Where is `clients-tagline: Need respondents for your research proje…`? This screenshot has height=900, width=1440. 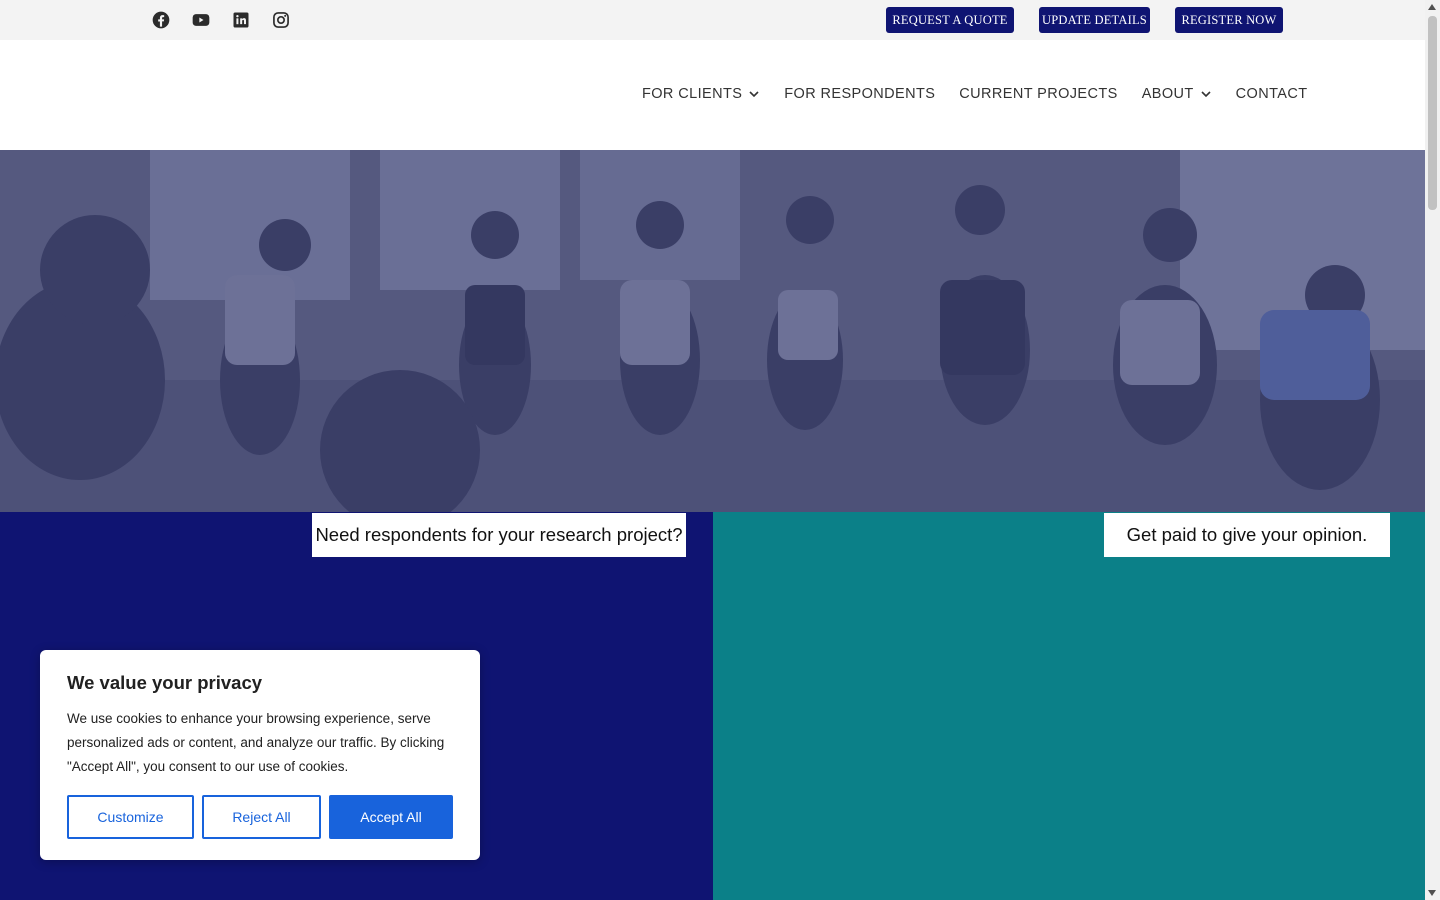
clients-tagline: Need respondents for your research proje… is located at coordinates (499, 535).